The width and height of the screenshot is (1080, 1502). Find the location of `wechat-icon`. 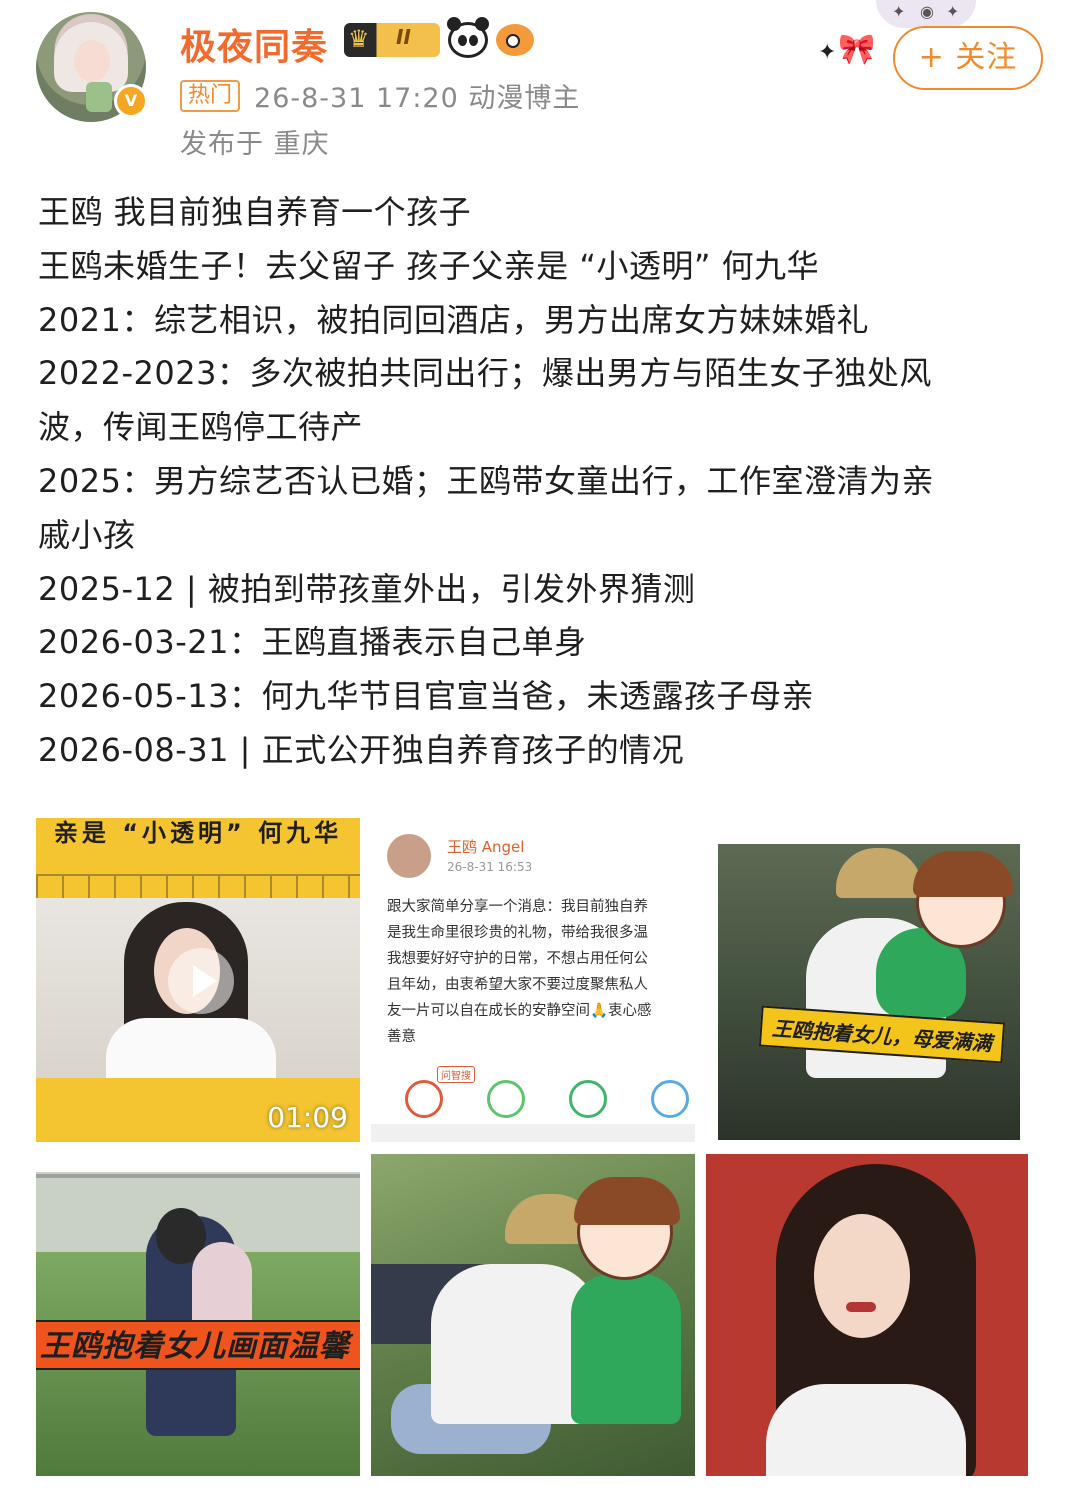

wechat-icon is located at coordinates (506, 1099).